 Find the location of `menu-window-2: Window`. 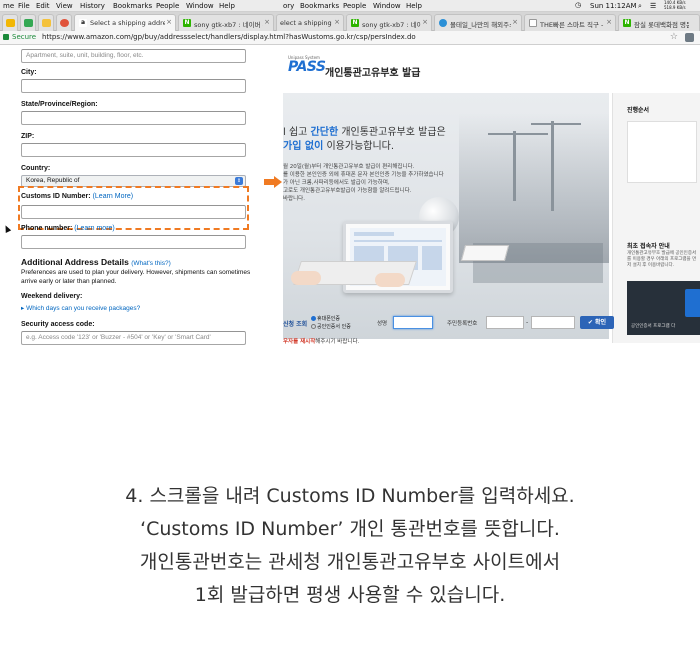

menu-window-2: Window is located at coordinates (387, 6).